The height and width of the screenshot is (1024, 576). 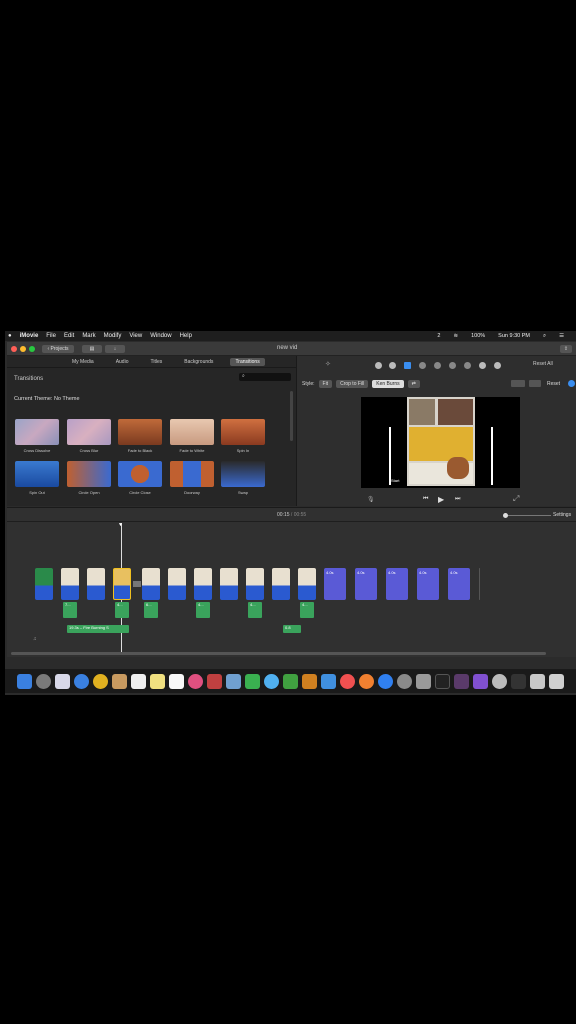 What do you see at coordinates (413, 384) in the screenshot?
I see `swap-icon: ⇄` at bounding box center [413, 384].